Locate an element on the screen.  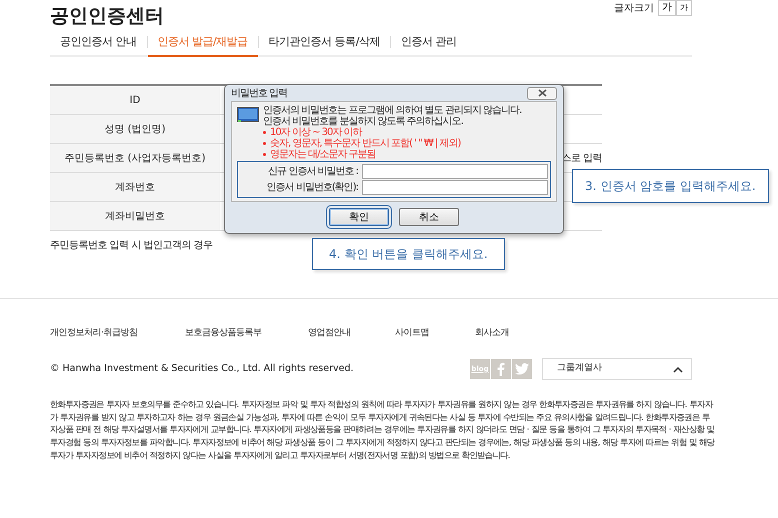
footer-link: 개인정보처리·취급방침 is located at coordinates (94, 333).